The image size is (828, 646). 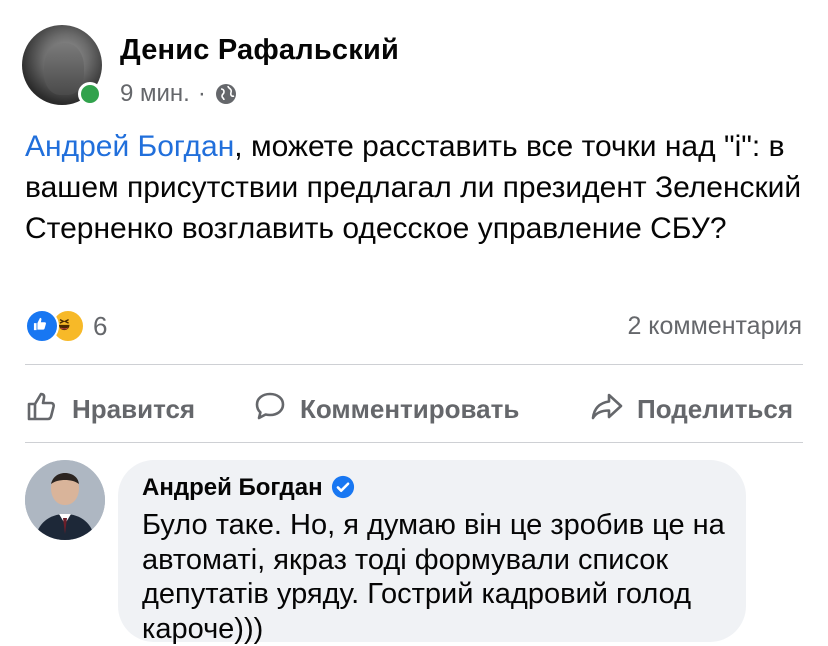 What do you see at coordinates (129, 146) in the screenshot?
I see `mention-link: Андрей Богдан` at bounding box center [129, 146].